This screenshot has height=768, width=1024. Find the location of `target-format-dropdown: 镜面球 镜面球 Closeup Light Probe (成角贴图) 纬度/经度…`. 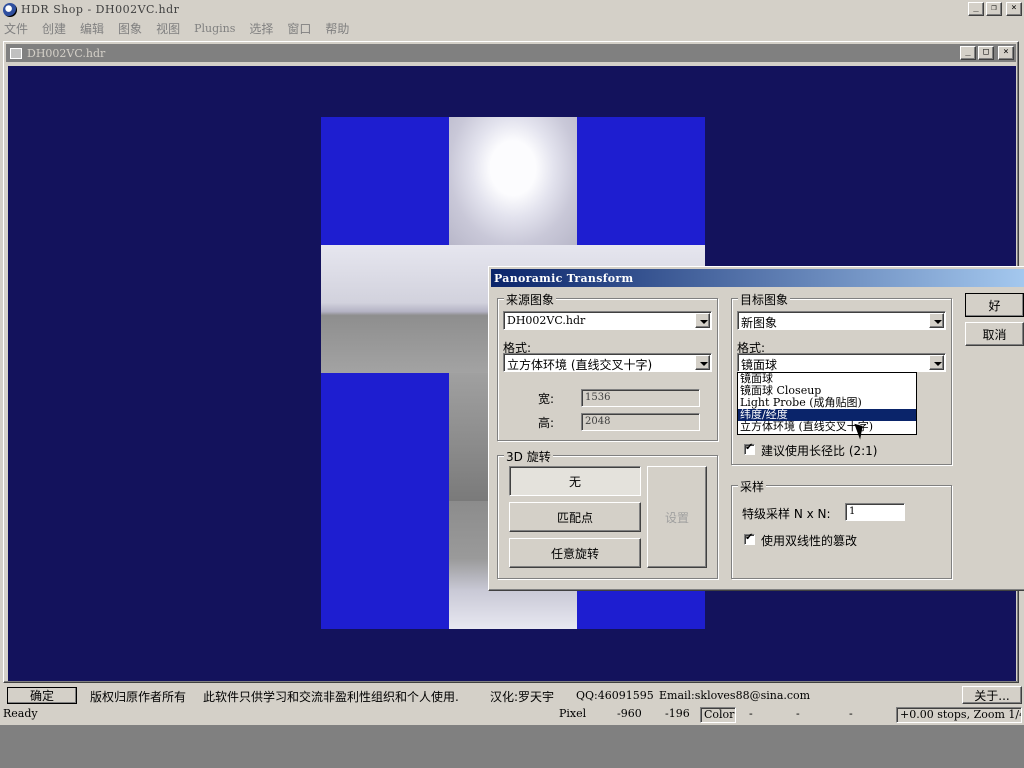

target-format-dropdown: 镜面球 镜面球 Closeup Light Probe (成角贴图) 纬度/经度… is located at coordinates (827, 403).